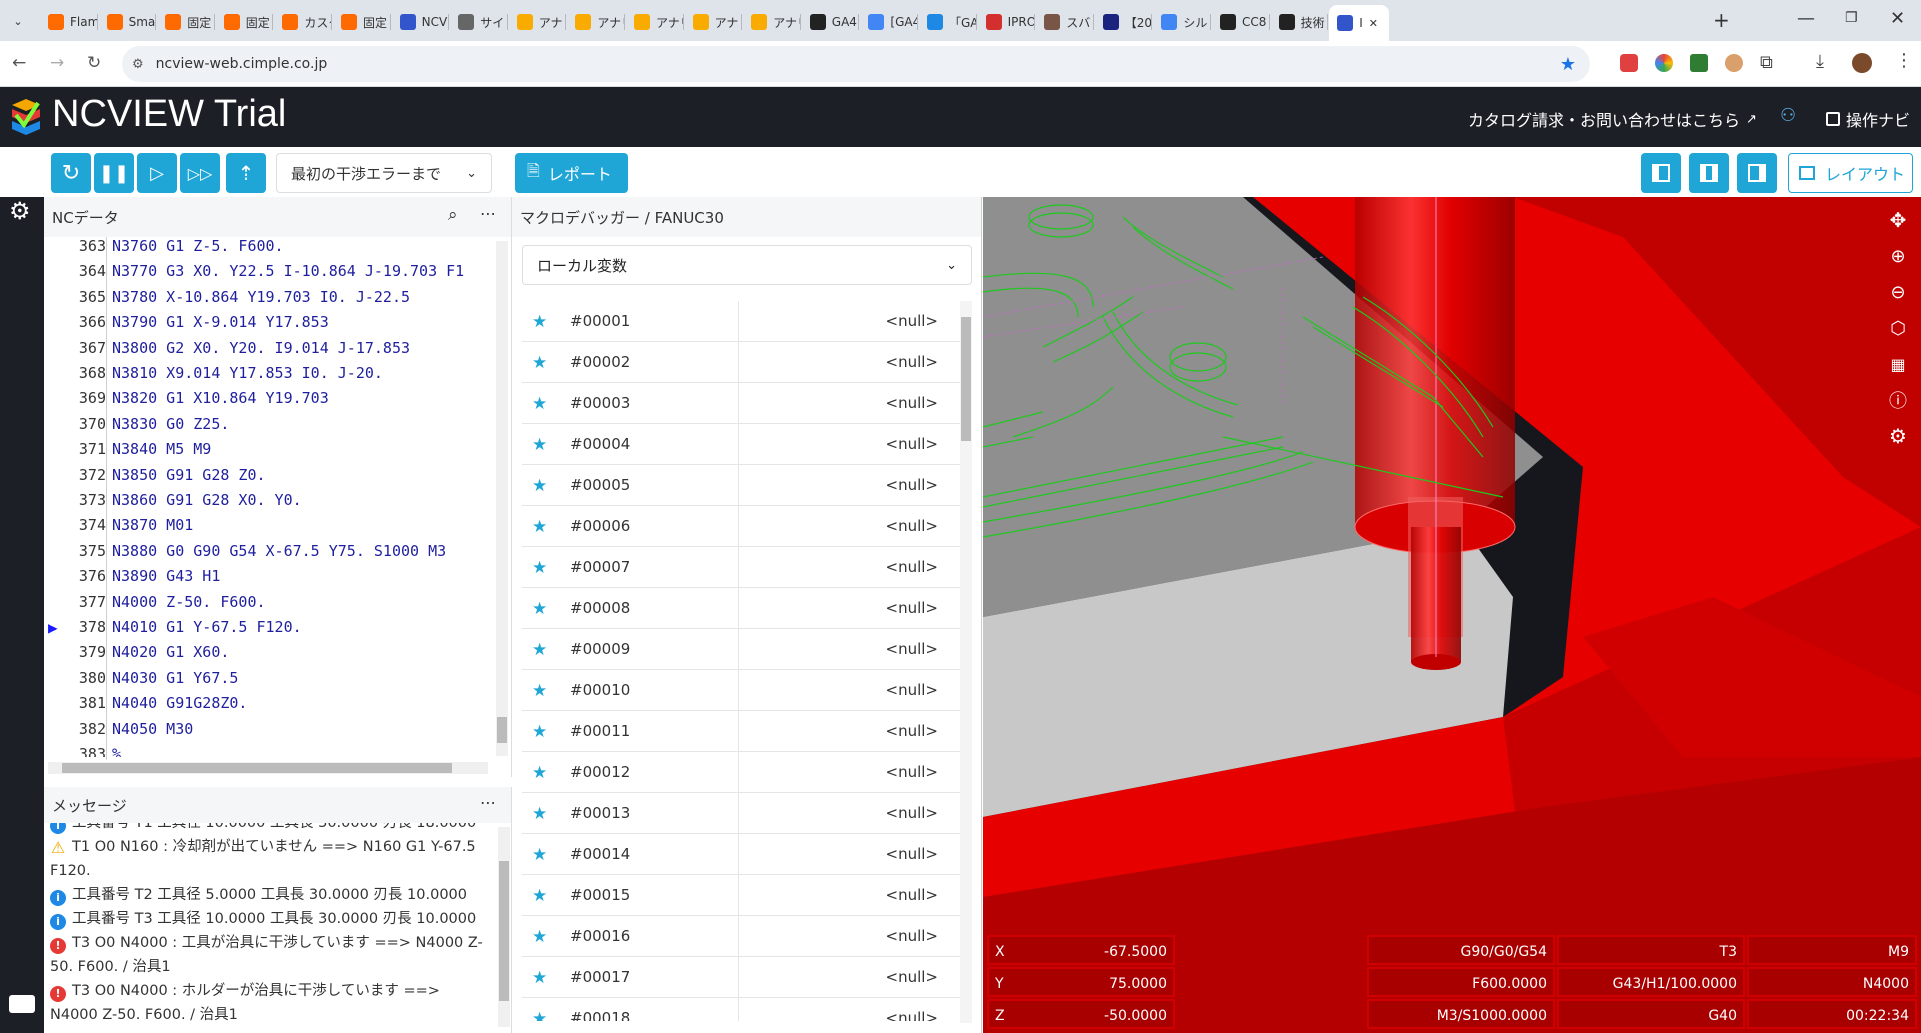 Image resolution: width=1921 pixels, height=1033 pixels. I want to click on nc-line: ▶ 378 N4010 G1 Y-67.5 F120., so click(269, 627).